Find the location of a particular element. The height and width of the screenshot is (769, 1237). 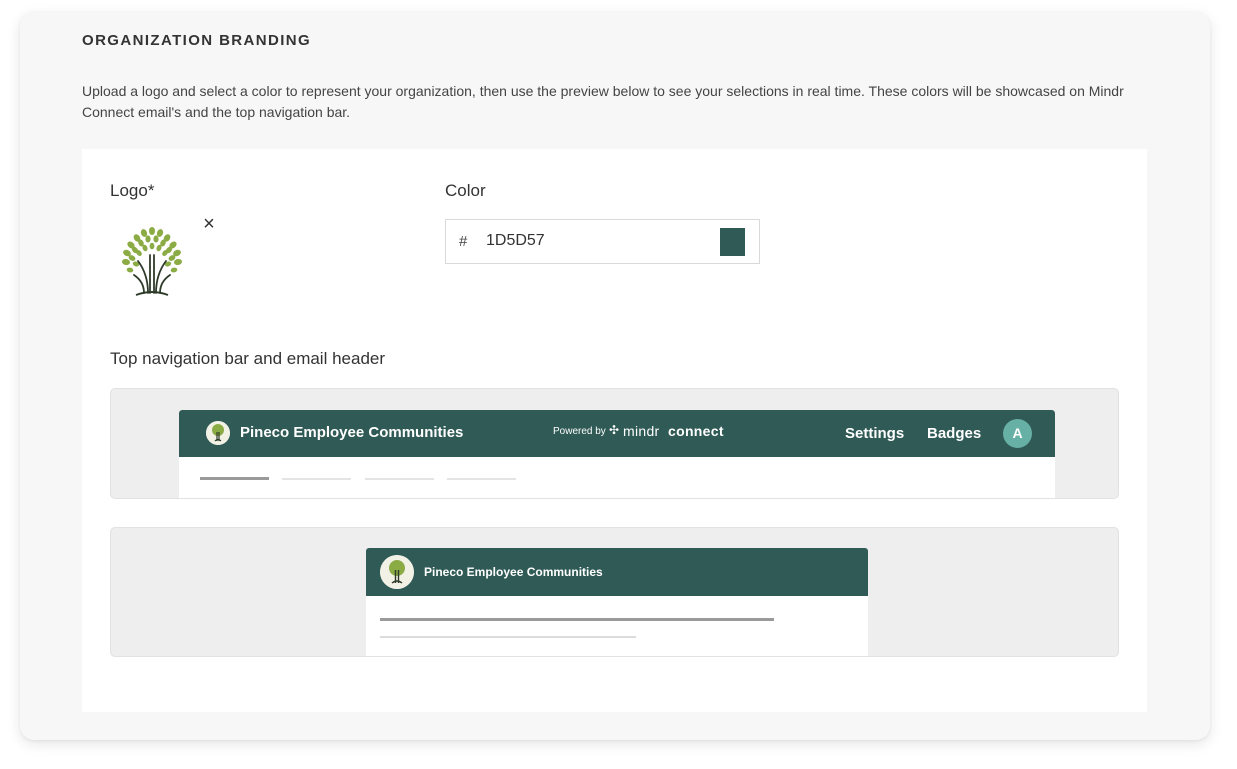

tree-logo-icon is located at coordinates (152, 261).